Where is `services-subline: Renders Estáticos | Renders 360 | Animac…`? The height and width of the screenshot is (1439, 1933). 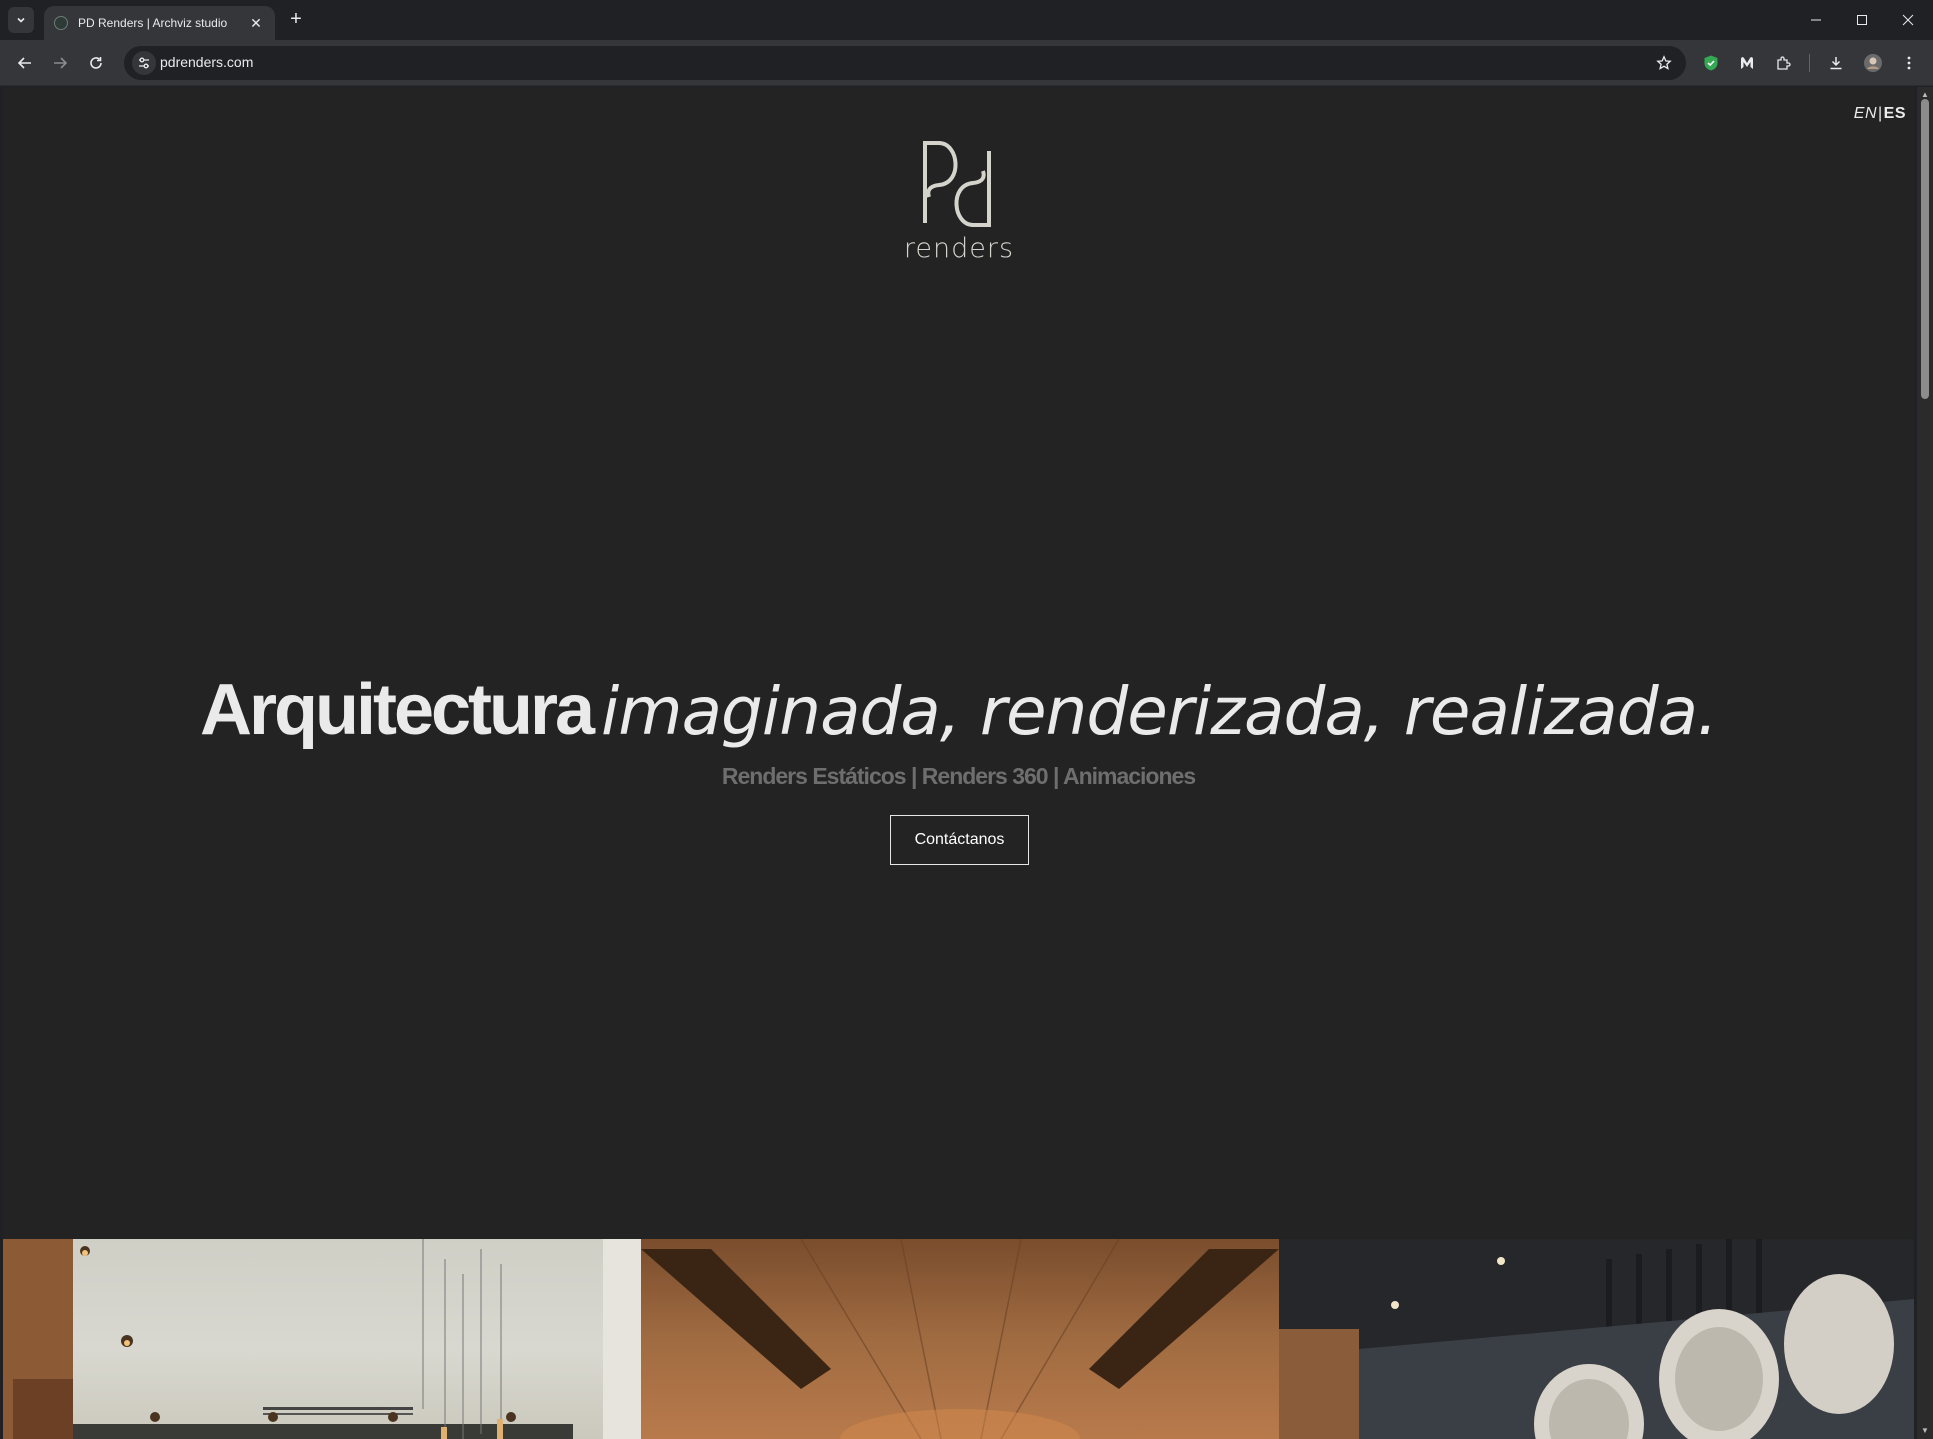 services-subline: Renders Estáticos | Renders 360 | Animac… is located at coordinates (958, 776).